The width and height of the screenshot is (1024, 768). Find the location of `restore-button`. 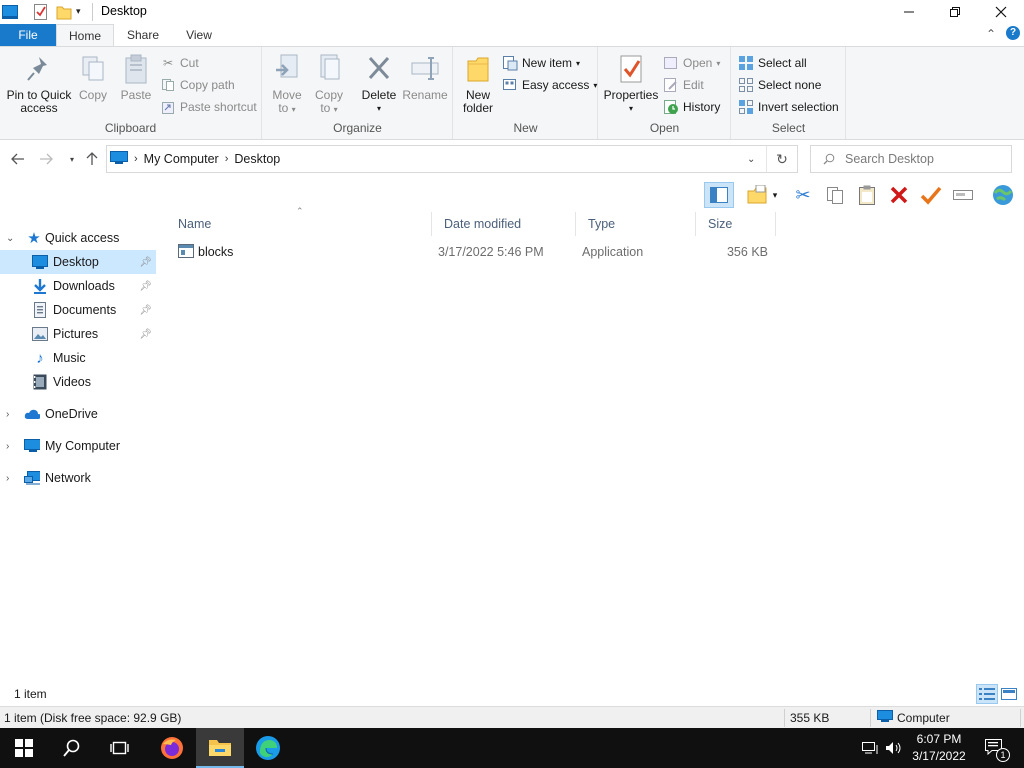

restore-button is located at coordinates (955, 12).